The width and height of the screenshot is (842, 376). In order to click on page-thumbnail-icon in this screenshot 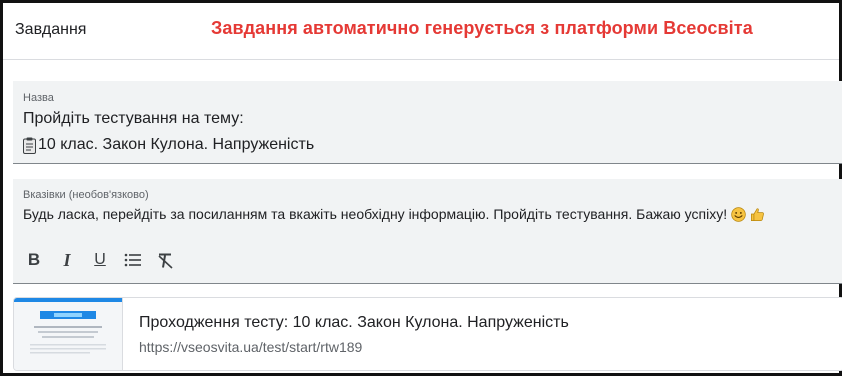, I will do `click(68, 334)`.